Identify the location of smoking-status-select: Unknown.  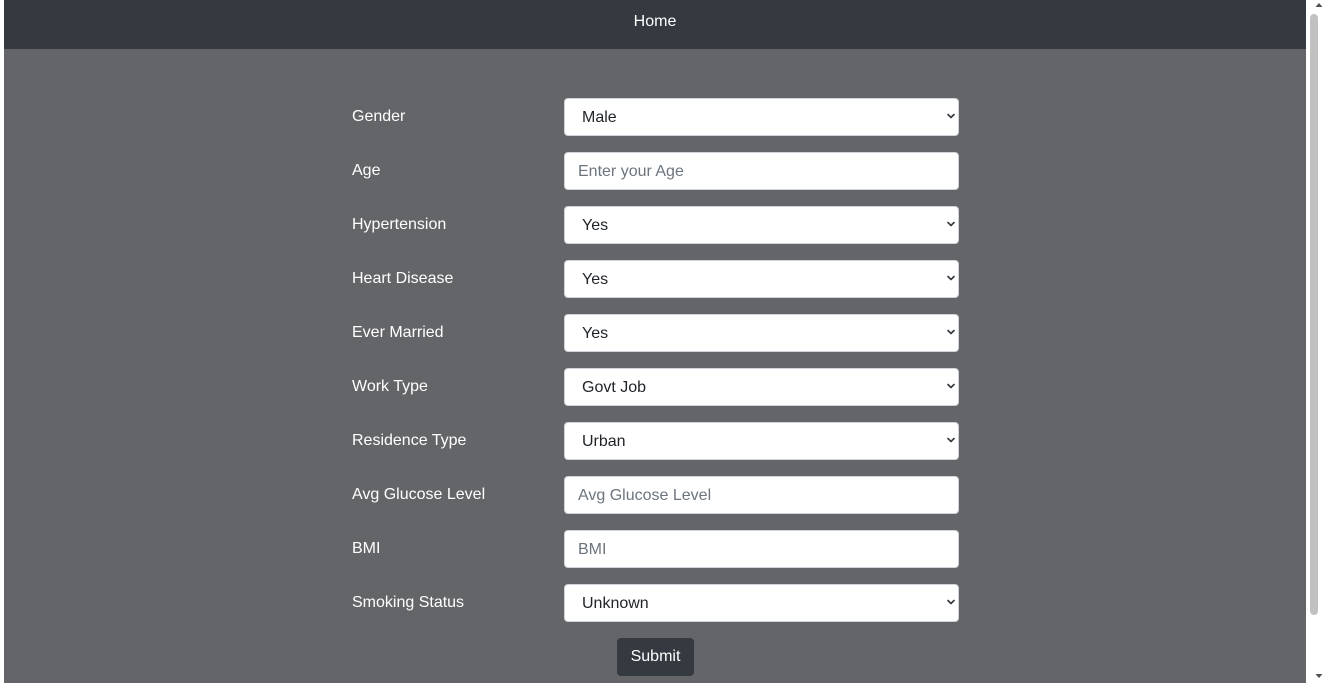
(761, 603).